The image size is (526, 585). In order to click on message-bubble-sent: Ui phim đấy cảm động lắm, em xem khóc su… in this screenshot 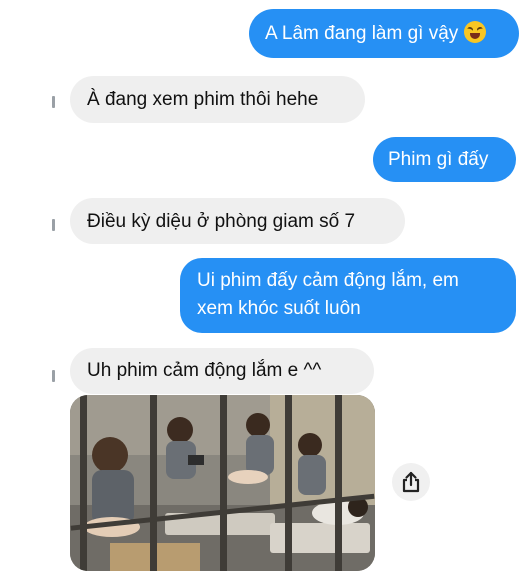, I will do `click(348, 295)`.